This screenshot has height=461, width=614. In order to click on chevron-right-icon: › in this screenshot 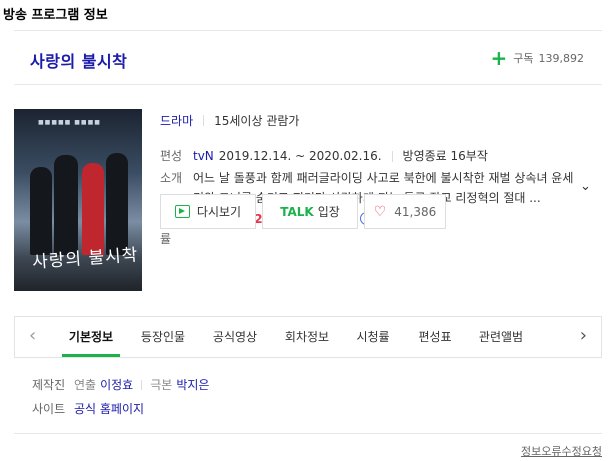, I will do `click(583, 335)`.